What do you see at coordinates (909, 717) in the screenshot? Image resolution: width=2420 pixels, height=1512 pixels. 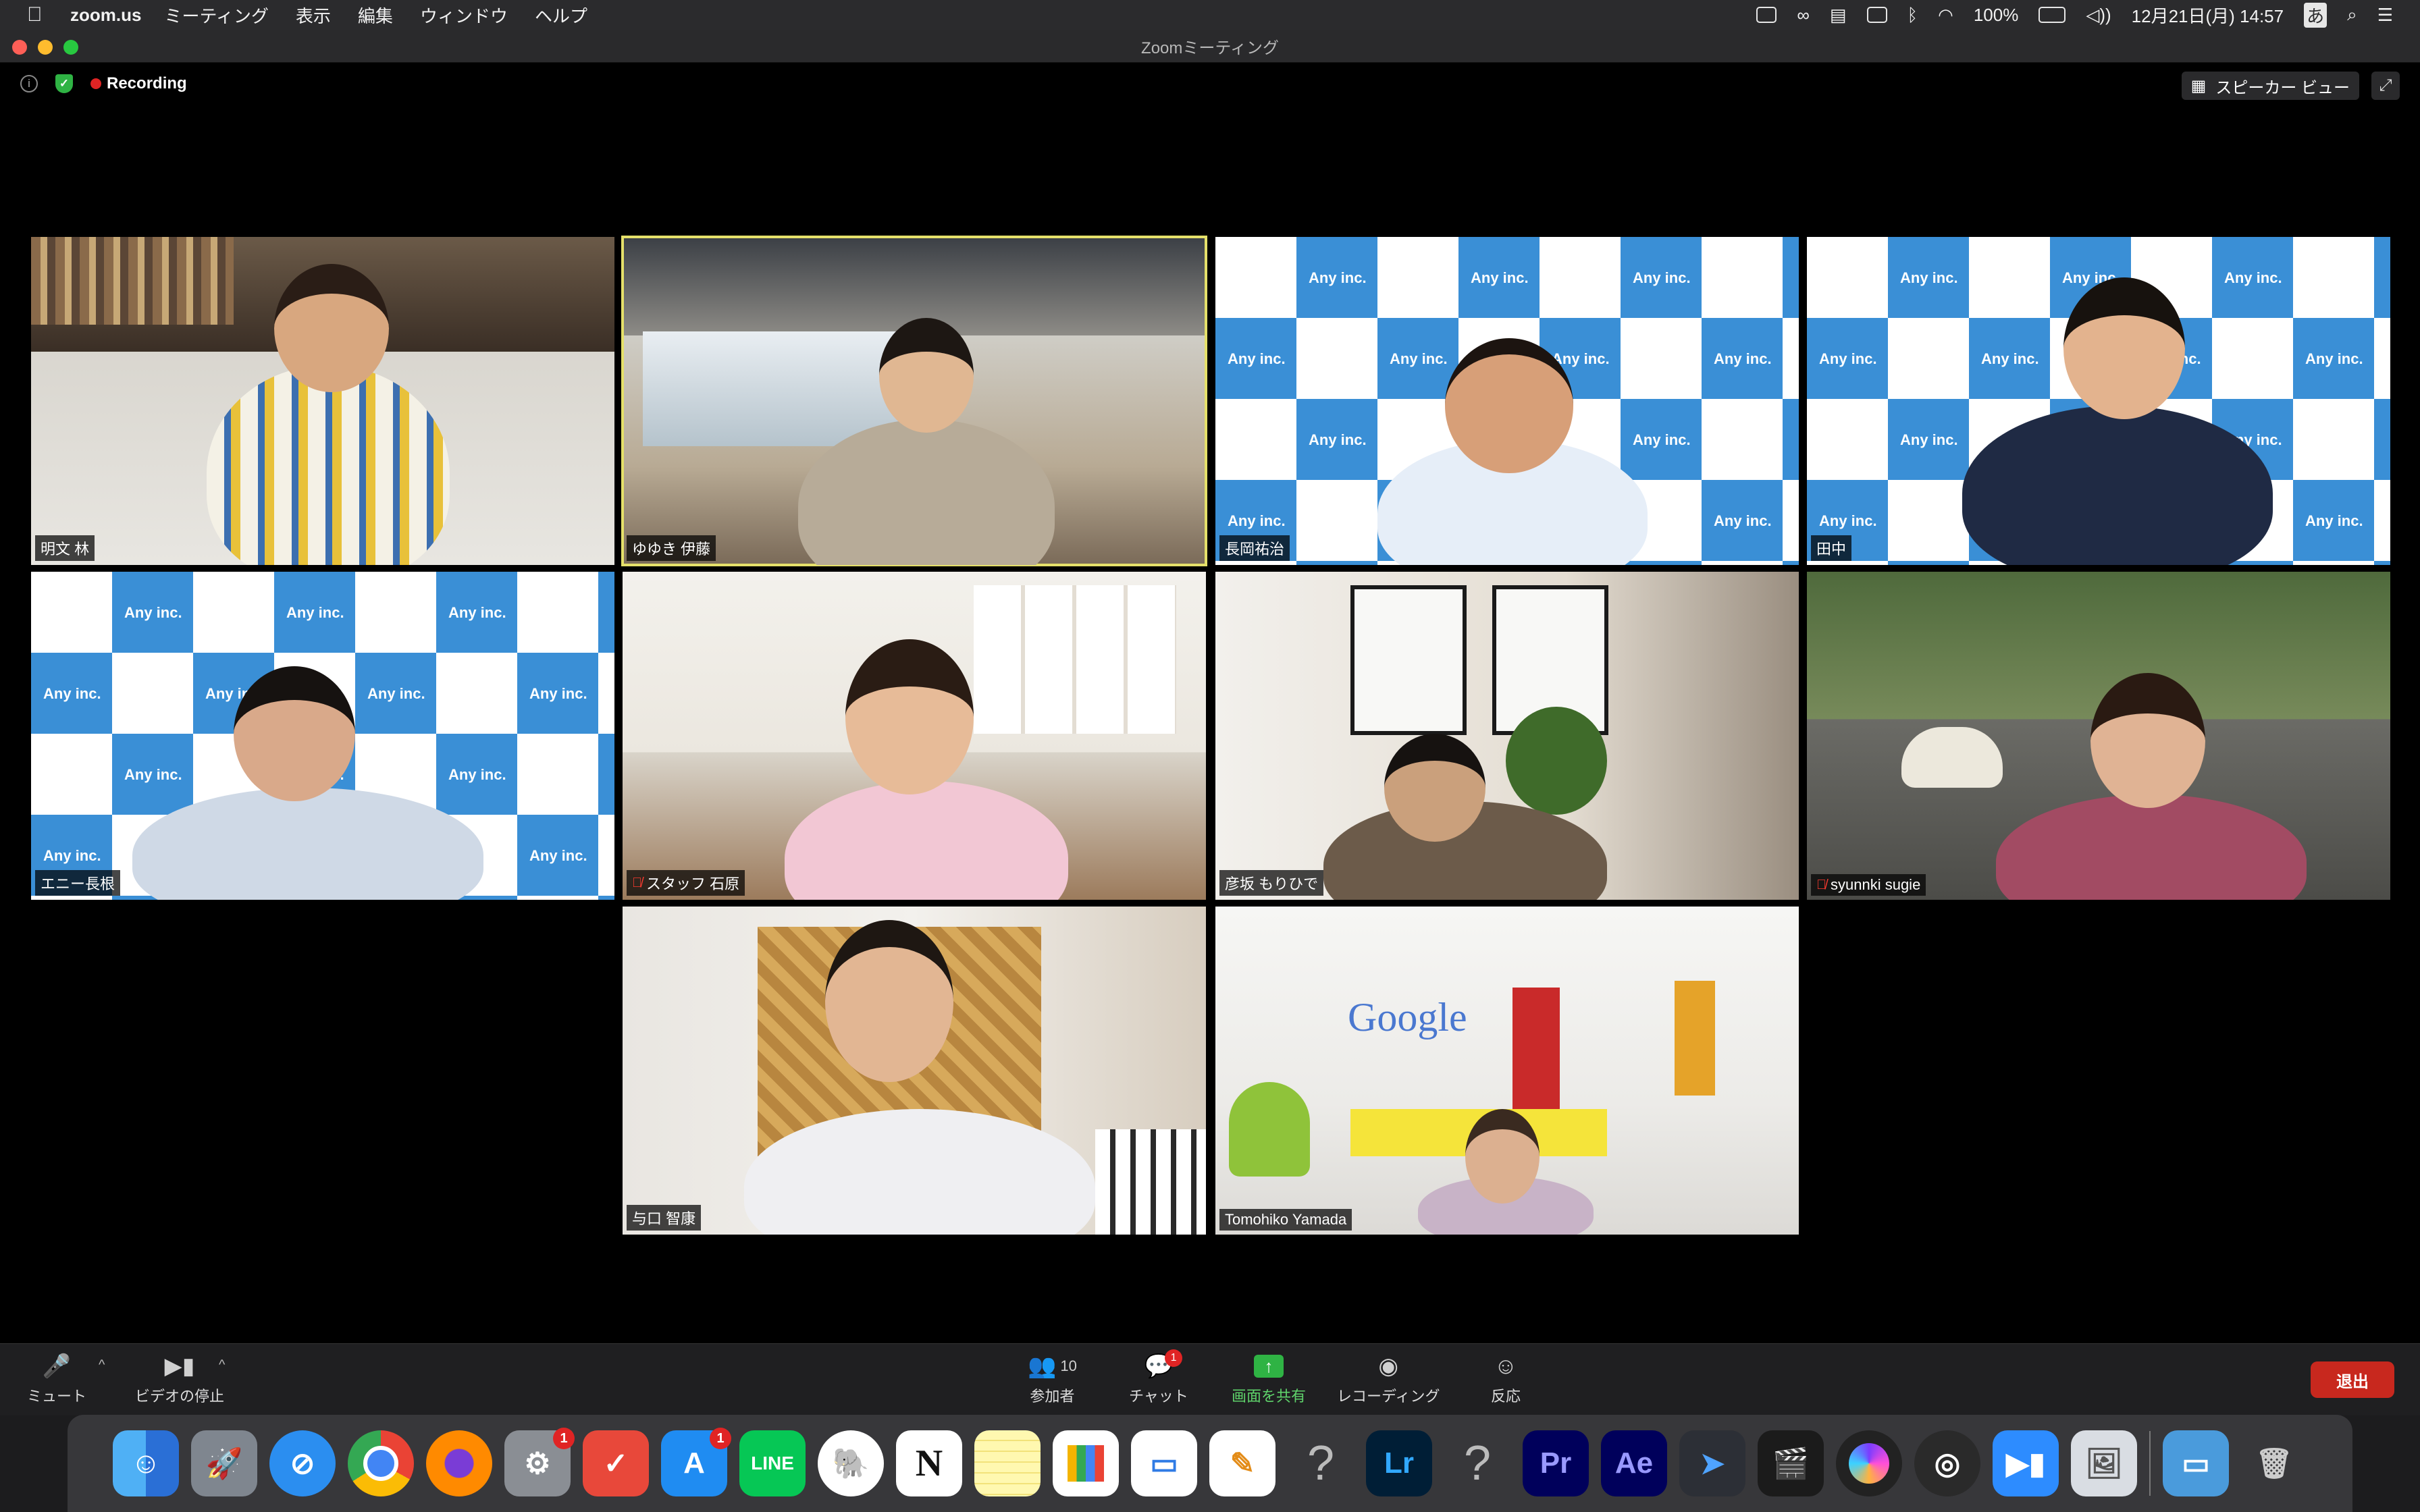 I see `participant-head` at bounding box center [909, 717].